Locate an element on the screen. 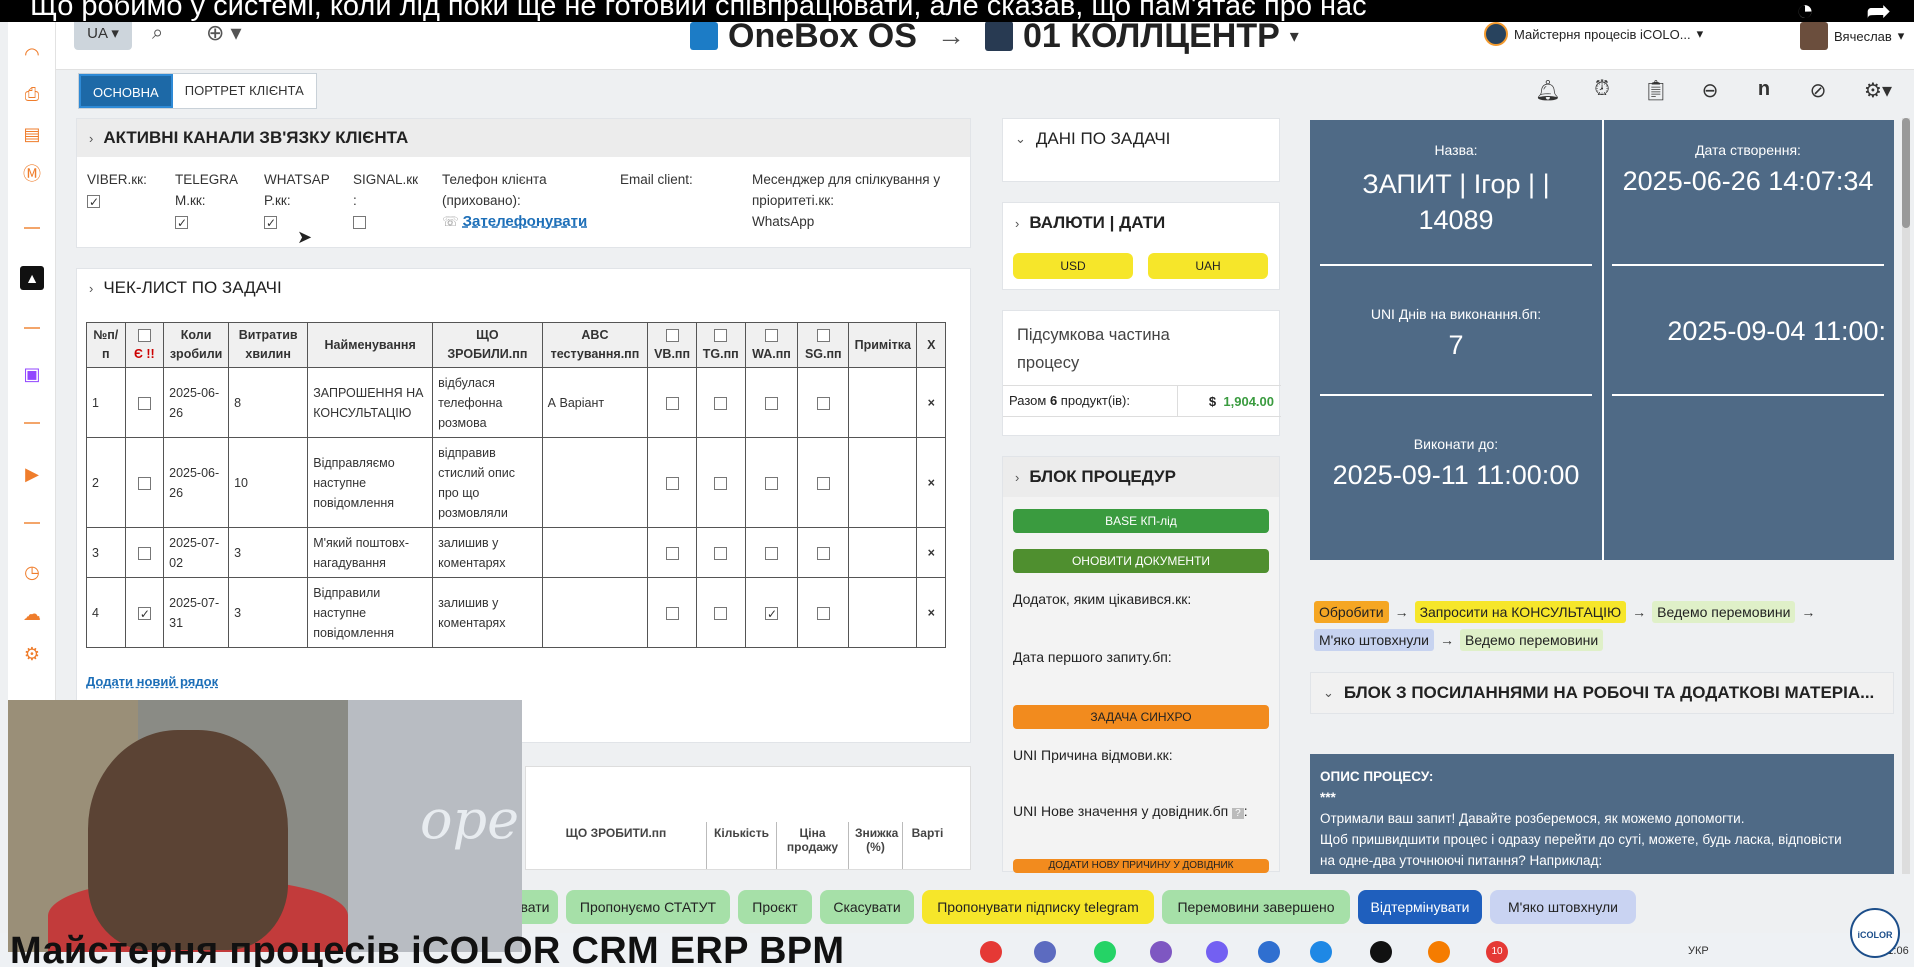  whatsapp-icon is located at coordinates (1105, 952).